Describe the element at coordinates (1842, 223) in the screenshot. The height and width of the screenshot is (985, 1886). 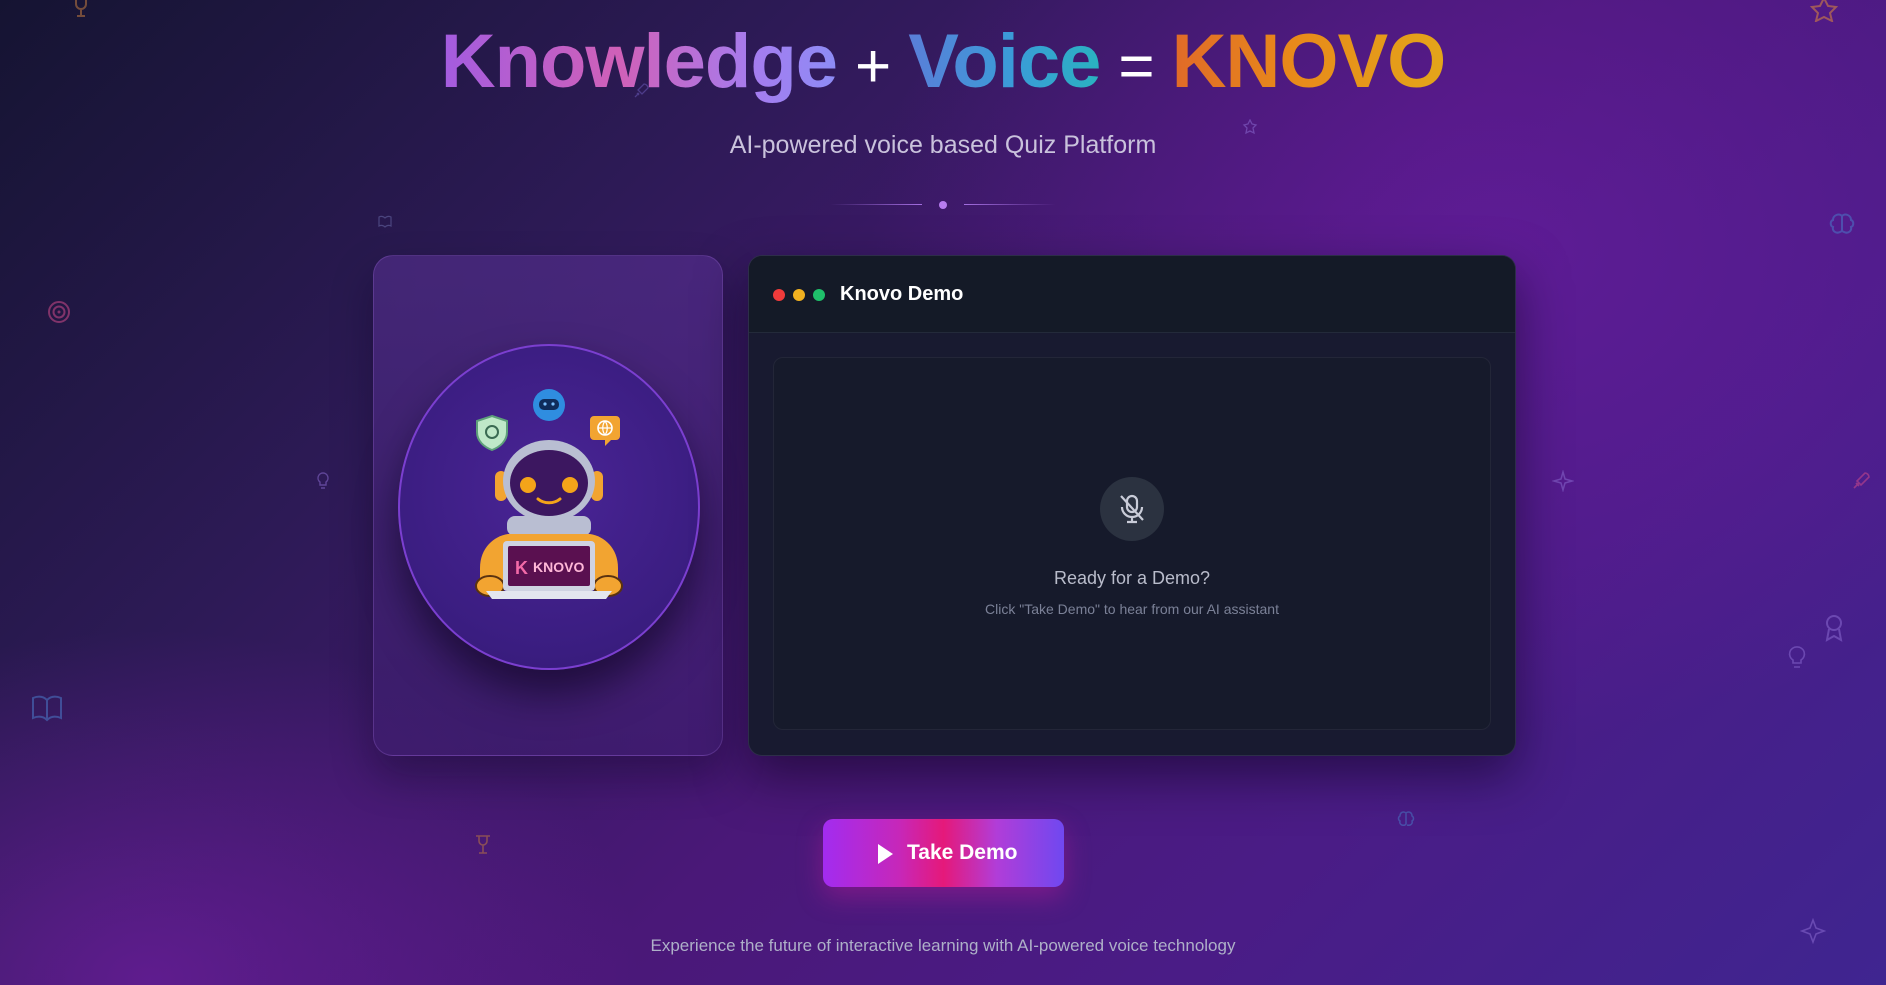
I see `brain-icon` at that location.